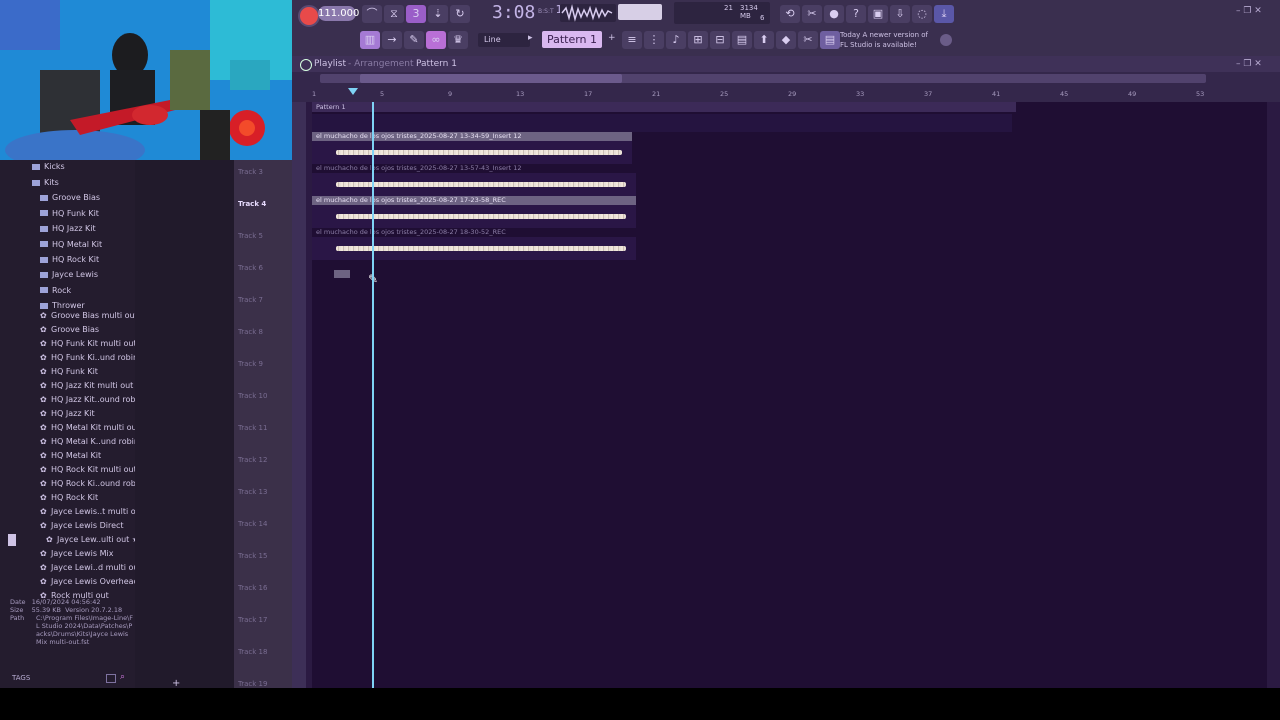  What do you see at coordinates (252, 620) in the screenshot?
I see `track-name: Track 17` at bounding box center [252, 620].